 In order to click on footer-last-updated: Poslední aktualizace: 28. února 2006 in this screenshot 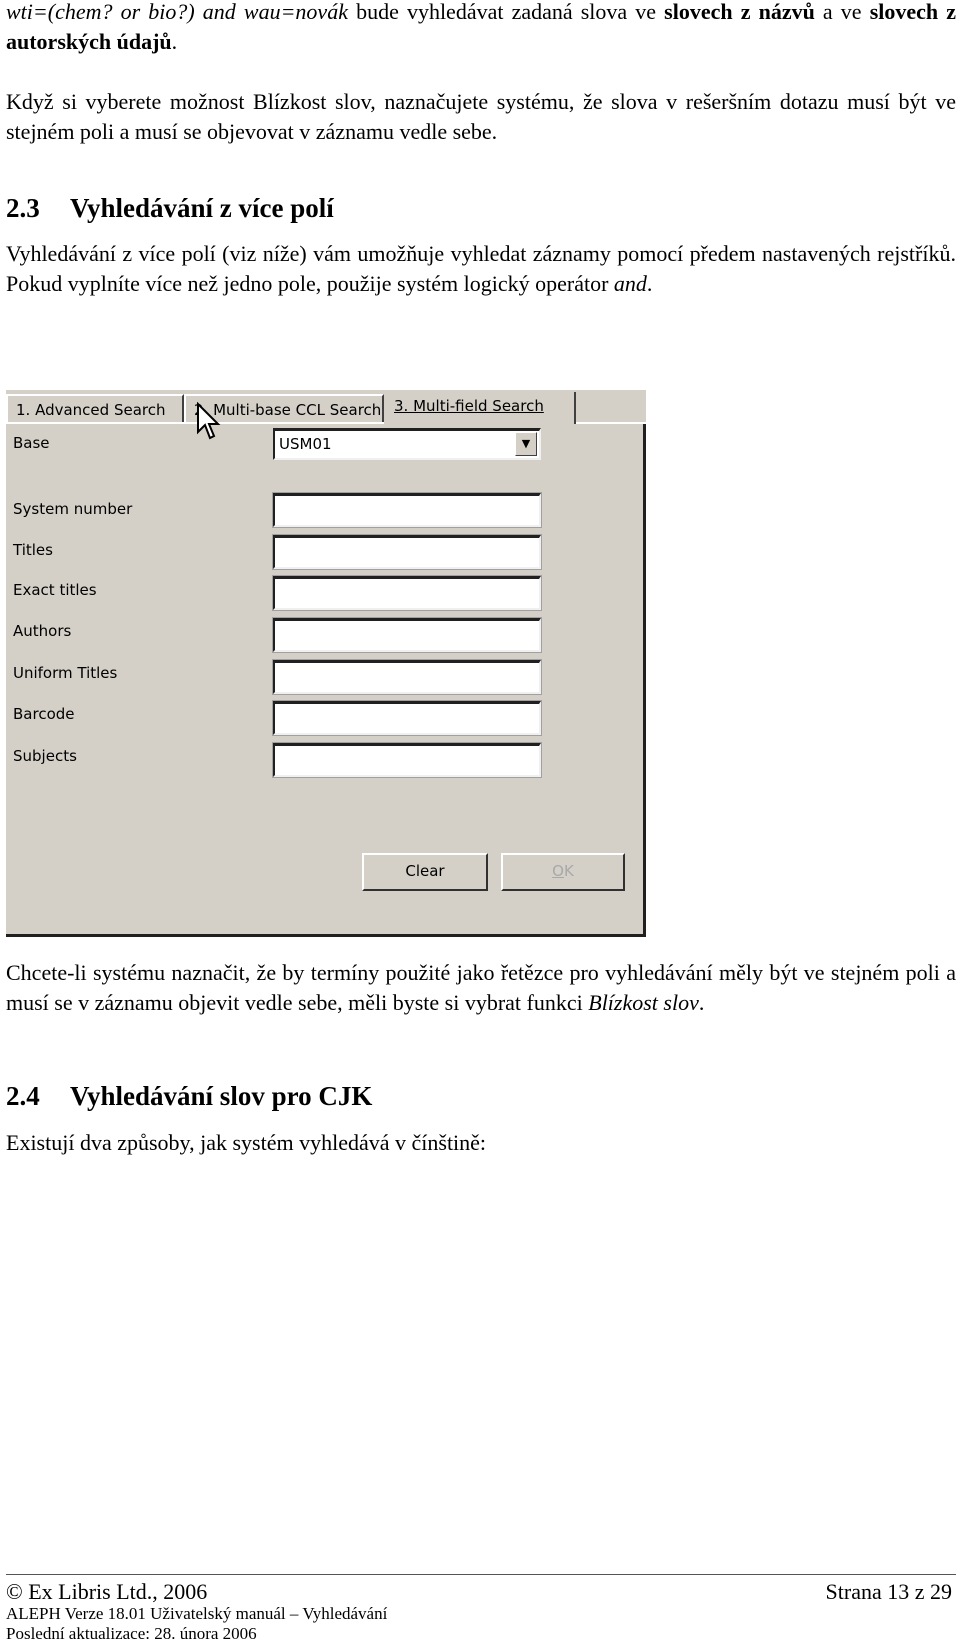, I will do `click(131, 1633)`.